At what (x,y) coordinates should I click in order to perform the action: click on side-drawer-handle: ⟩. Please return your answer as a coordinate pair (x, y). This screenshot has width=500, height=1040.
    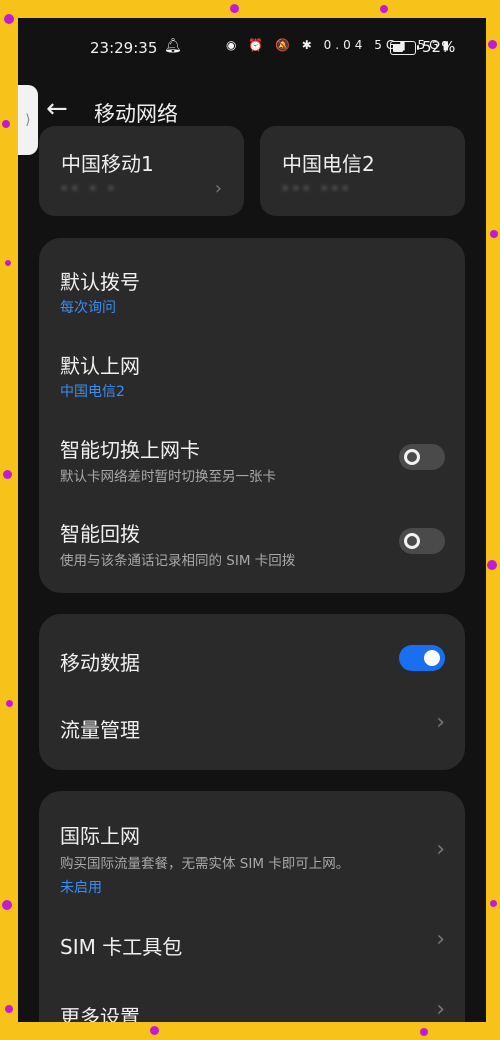
    Looking at the image, I should click on (28, 120).